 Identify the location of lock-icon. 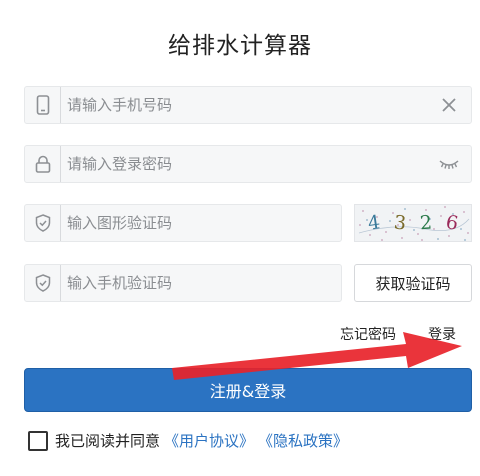
(43, 164).